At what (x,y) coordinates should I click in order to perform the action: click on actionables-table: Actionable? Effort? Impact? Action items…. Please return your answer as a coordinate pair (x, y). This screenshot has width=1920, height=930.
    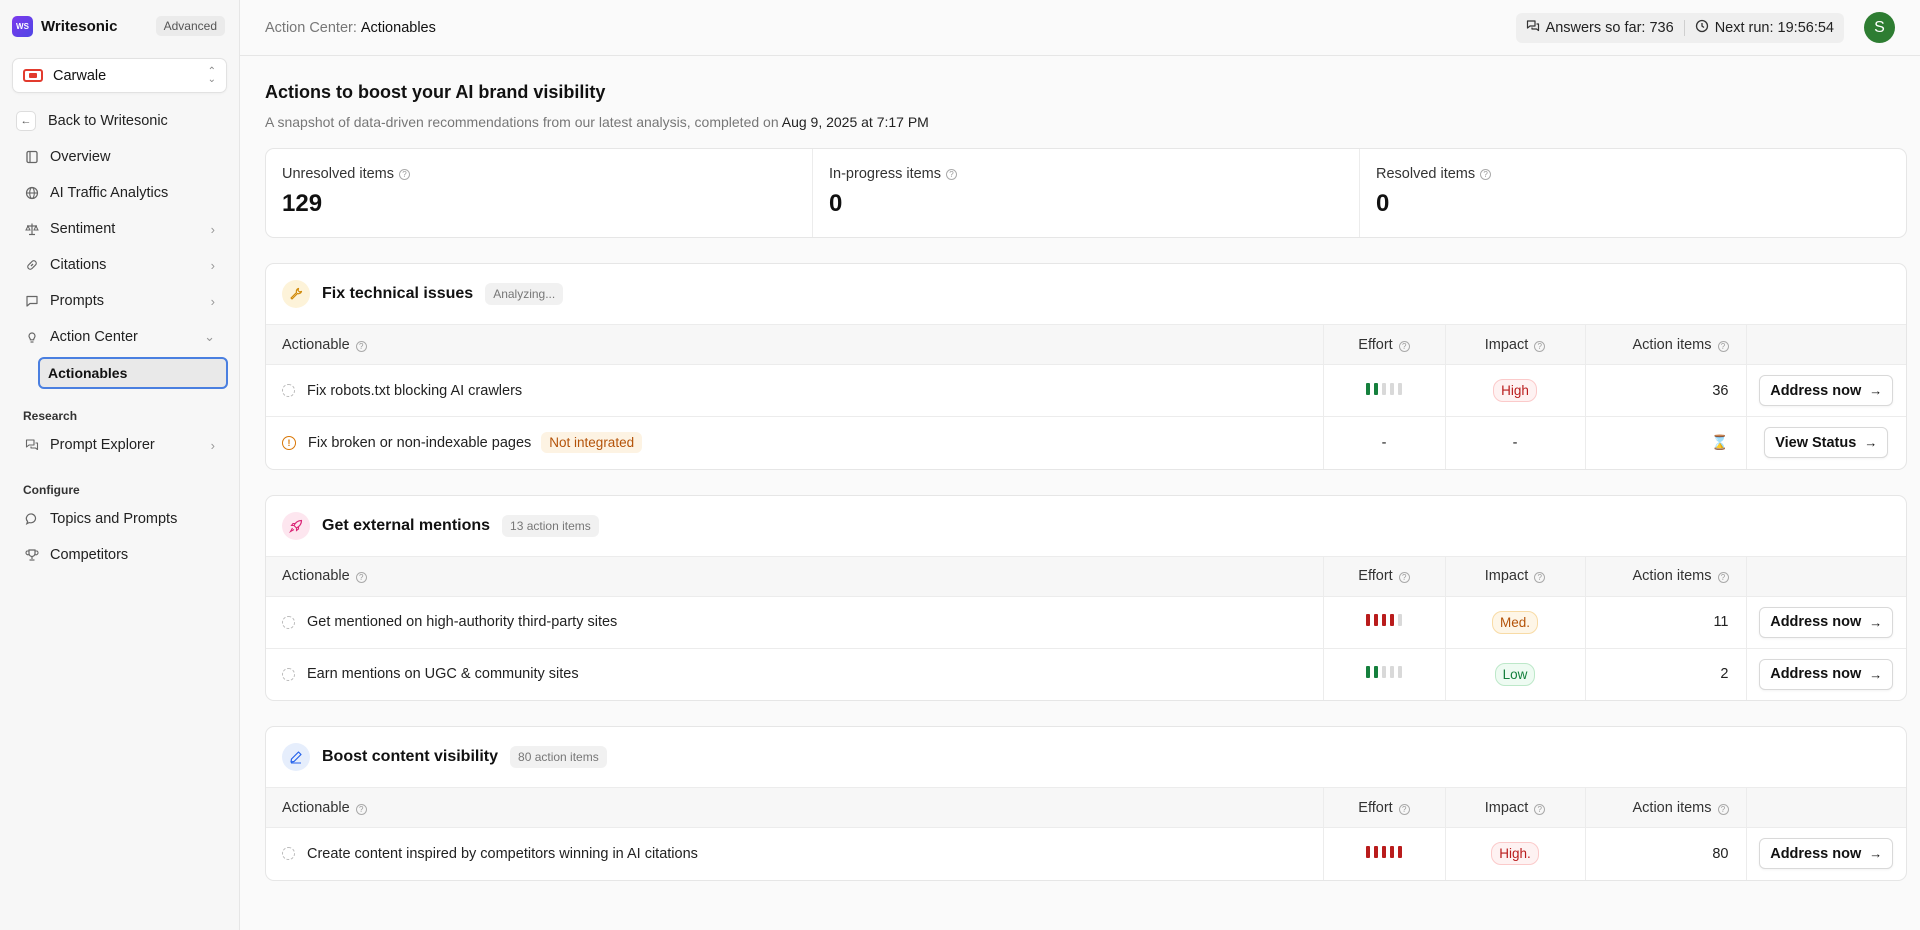
    Looking at the image, I should click on (1086, 627).